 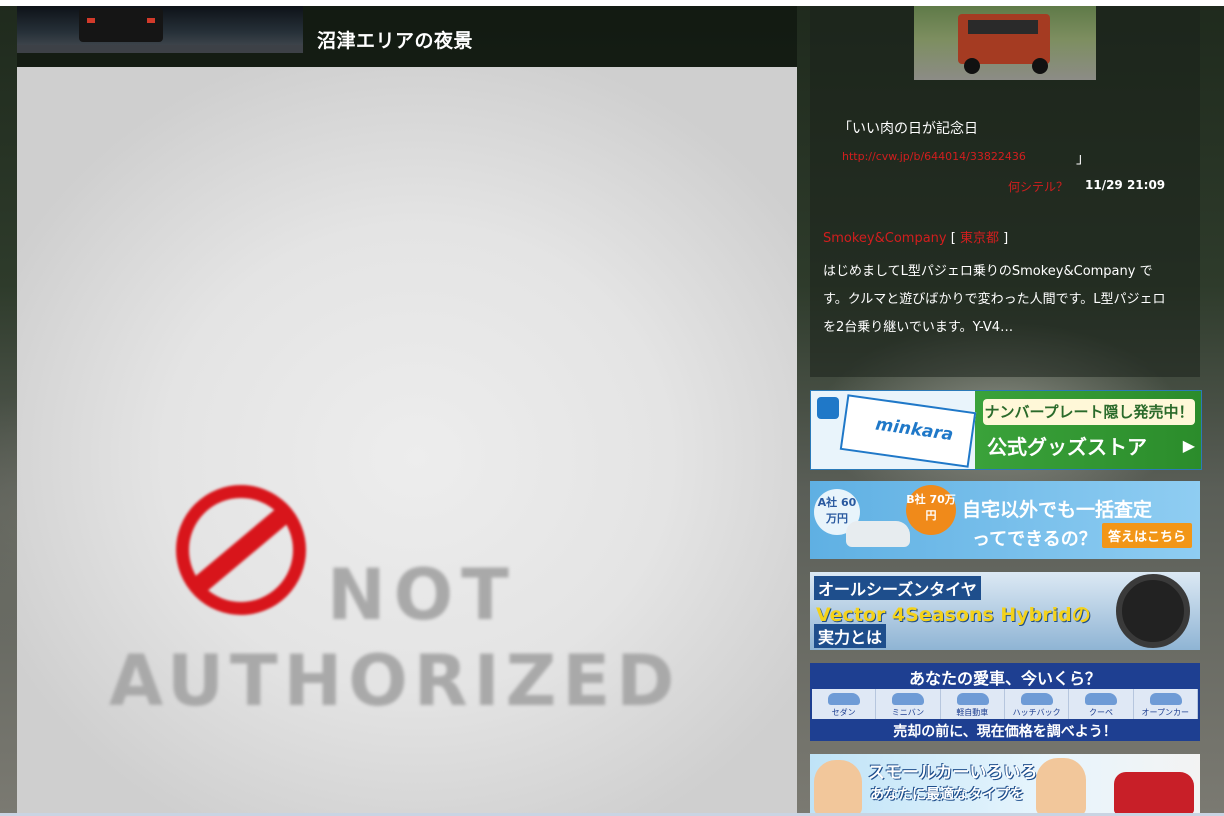 What do you see at coordinates (1089, 412) in the screenshot?
I see `banner-text: ナンバープレート隠し発売中！` at bounding box center [1089, 412].